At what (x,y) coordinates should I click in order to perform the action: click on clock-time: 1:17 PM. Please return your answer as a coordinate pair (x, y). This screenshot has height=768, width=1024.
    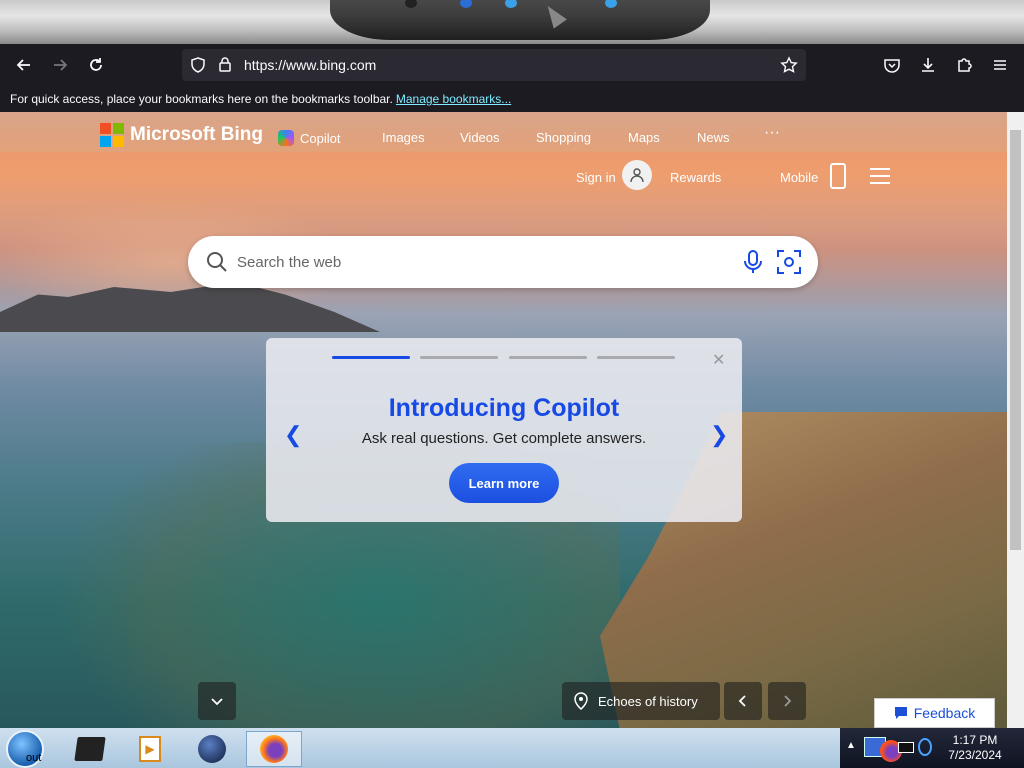
    Looking at the image, I should click on (975, 740).